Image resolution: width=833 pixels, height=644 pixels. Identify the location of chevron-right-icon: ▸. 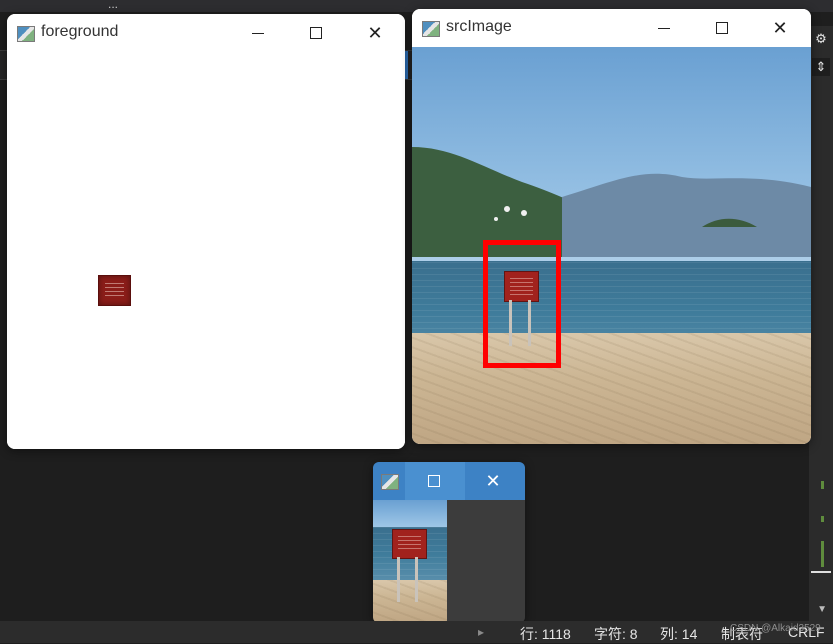
(481, 632).